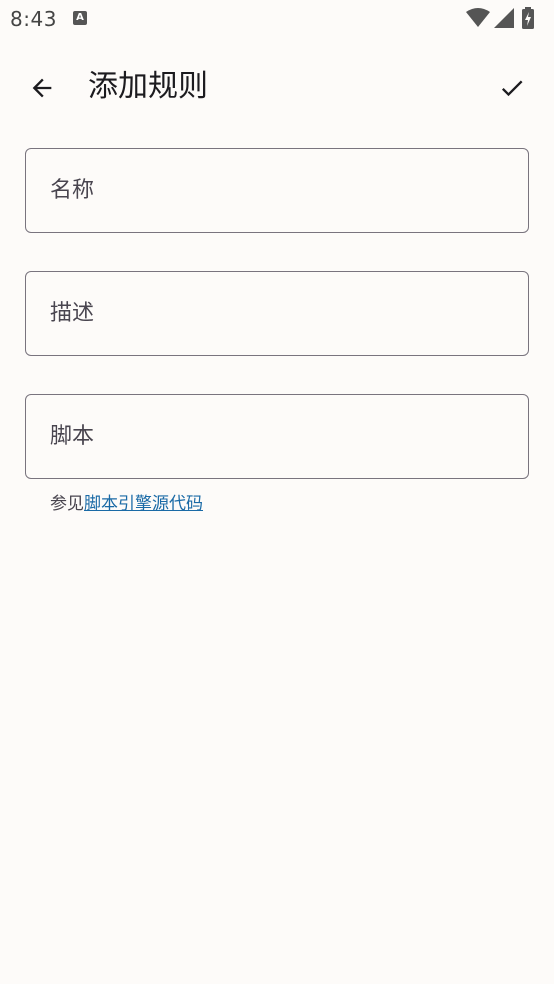 The width and height of the screenshot is (554, 984). I want to click on page-title: 添加规则, so click(148, 86).